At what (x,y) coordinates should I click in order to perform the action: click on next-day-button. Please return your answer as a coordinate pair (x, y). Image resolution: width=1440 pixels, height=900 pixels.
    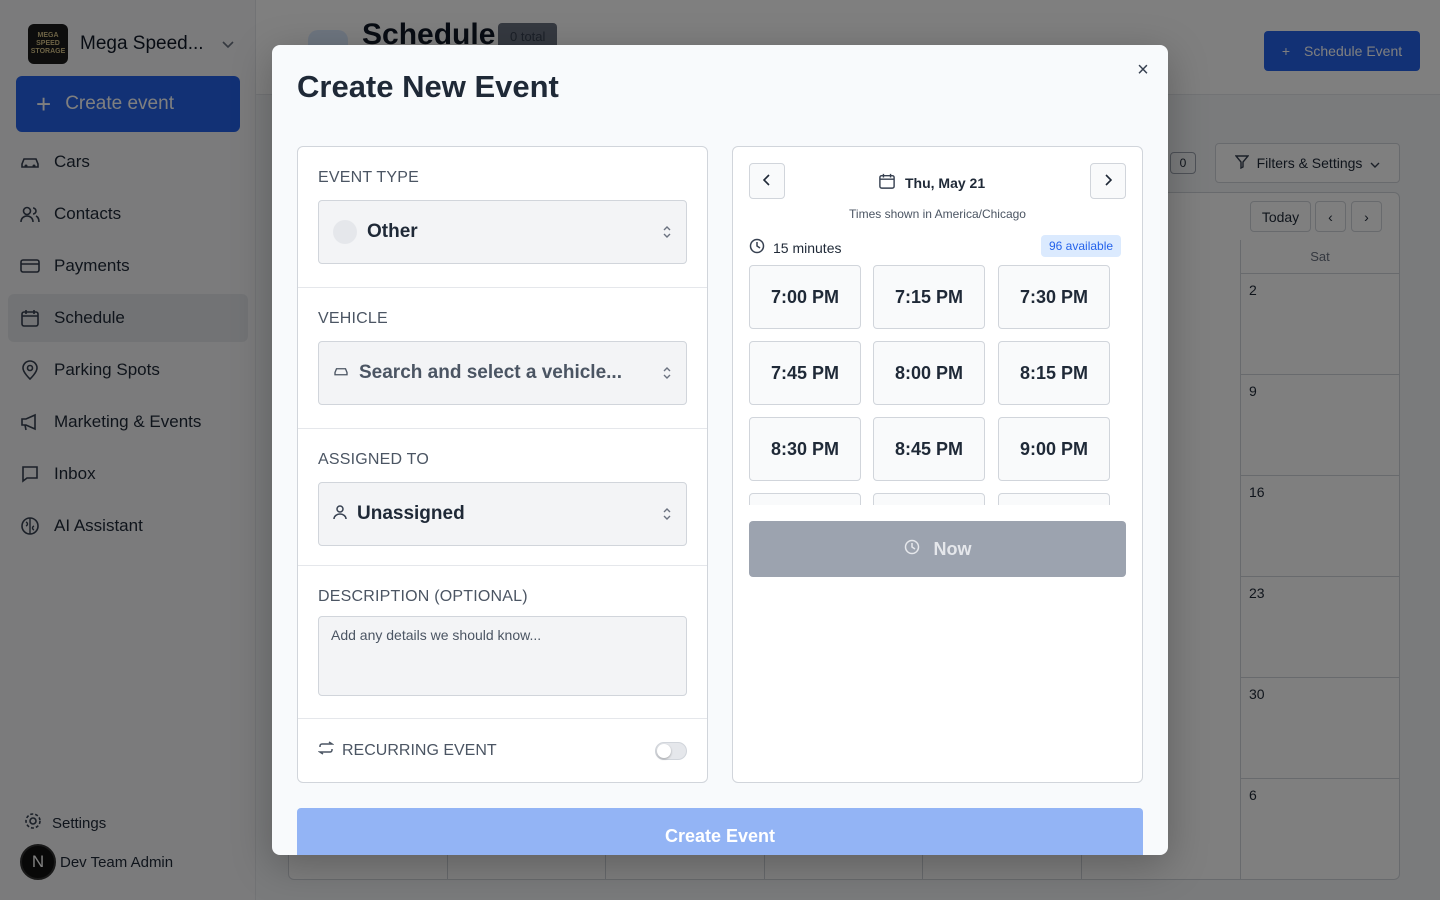
    Looking at the image, I should click on (1108, 181).